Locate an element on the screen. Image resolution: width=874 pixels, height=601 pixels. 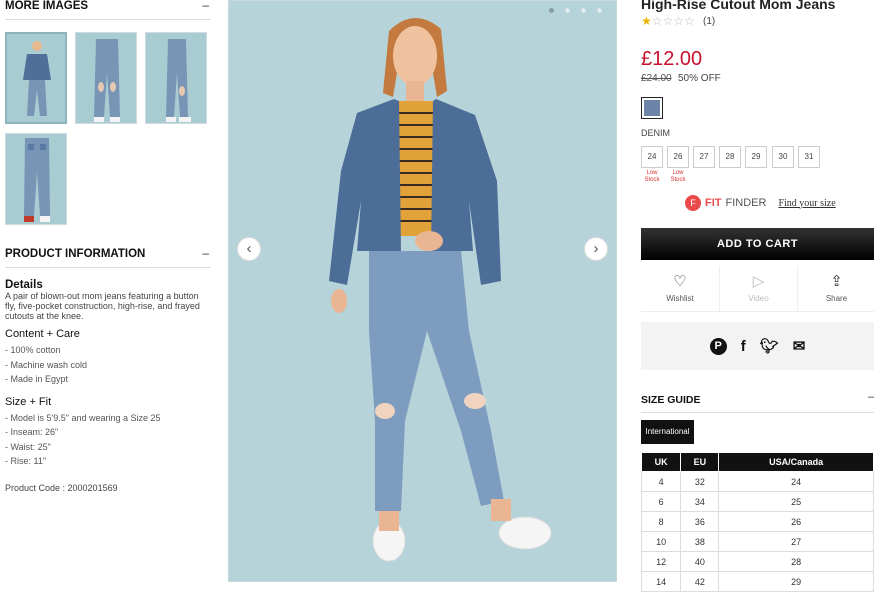
content-care-item: - 100% cotton is located at coordinates (33, 350).